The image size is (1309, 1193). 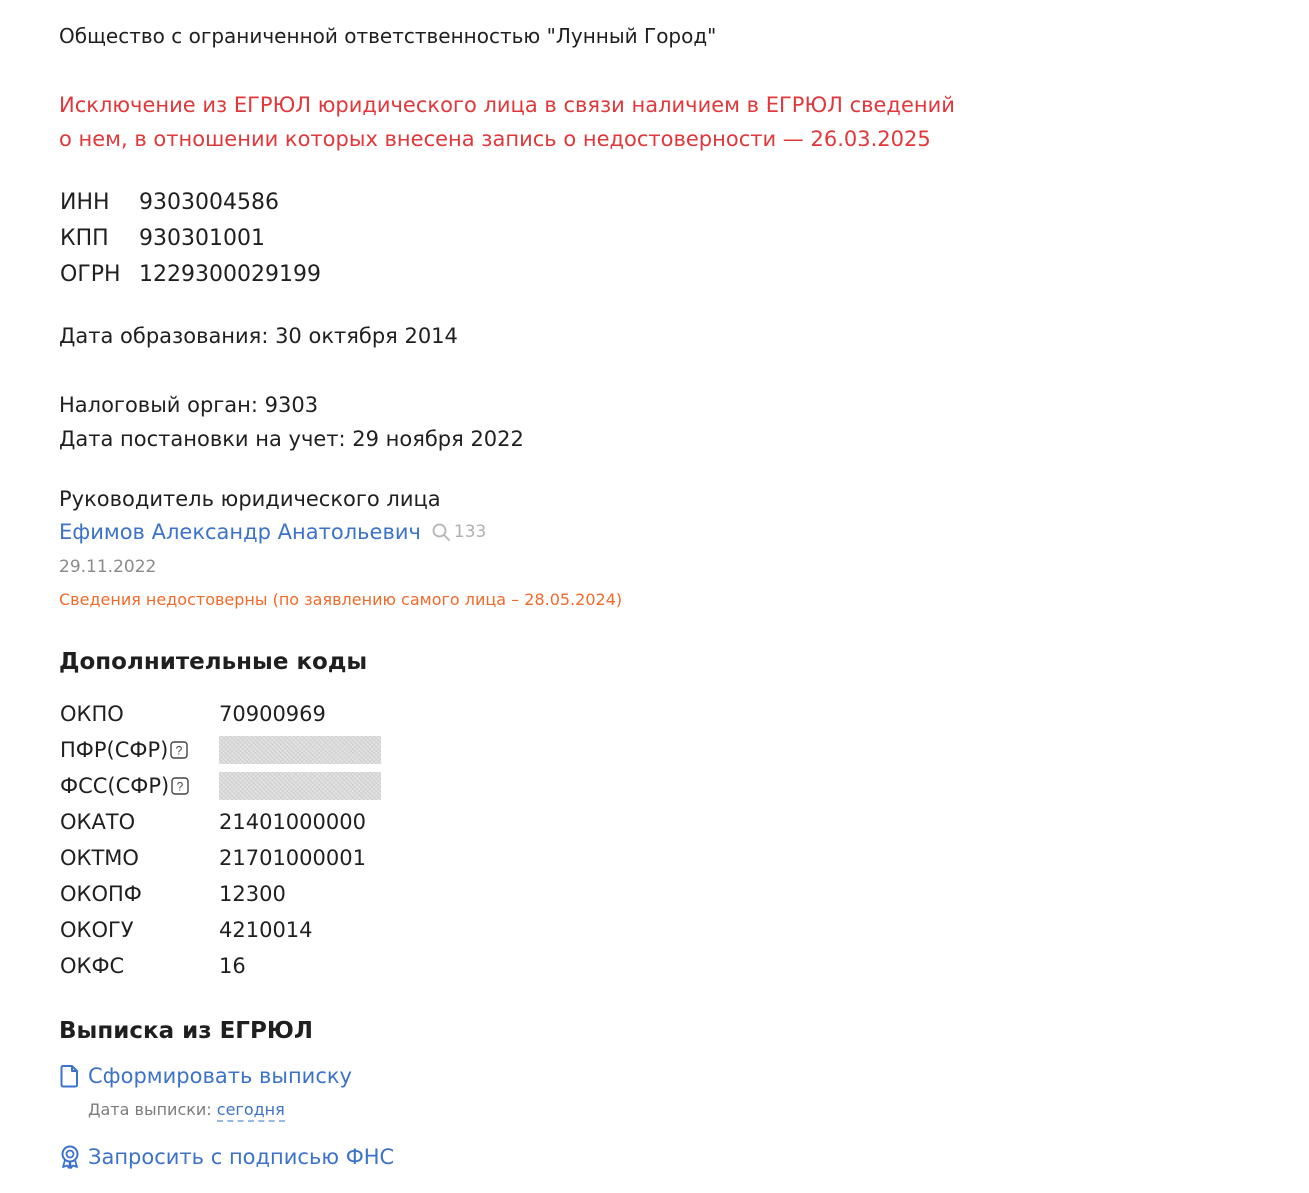 What do you see at coordinates (92, 966) in the screenshot?
I see `code-label: ОКФС` at bounding box center [92, 966].